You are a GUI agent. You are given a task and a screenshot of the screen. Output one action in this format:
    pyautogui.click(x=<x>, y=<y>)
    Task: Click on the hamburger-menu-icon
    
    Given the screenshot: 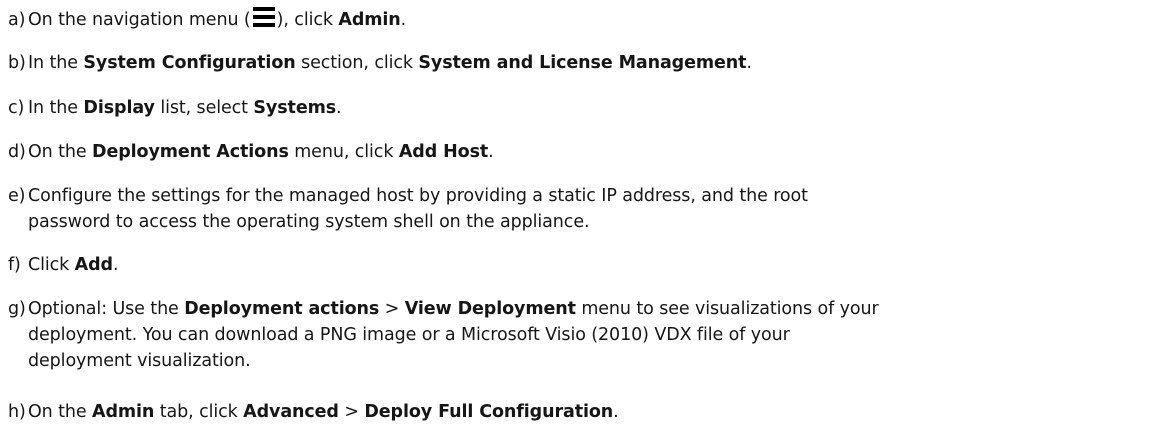 What is the action you would take?
    pyautogui.click(x=264, y=17)
    